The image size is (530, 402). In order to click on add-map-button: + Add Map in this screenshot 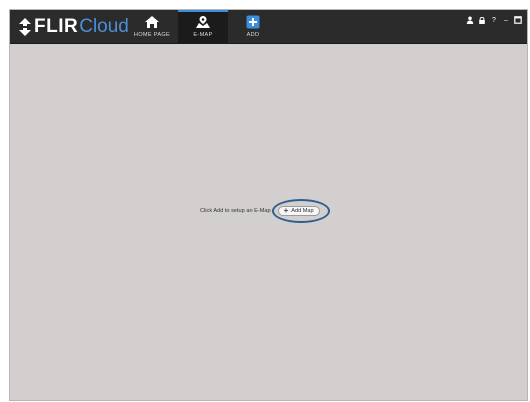, I will do `click(298, 211)`.